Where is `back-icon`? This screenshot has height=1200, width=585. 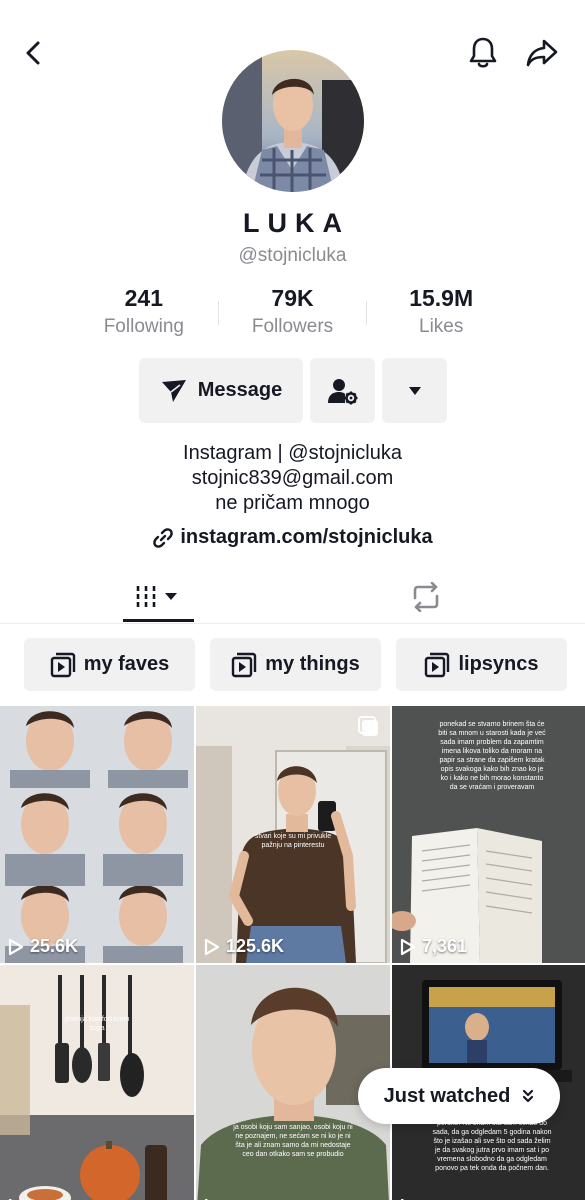 back-icon is located at coordinates (33, 53).